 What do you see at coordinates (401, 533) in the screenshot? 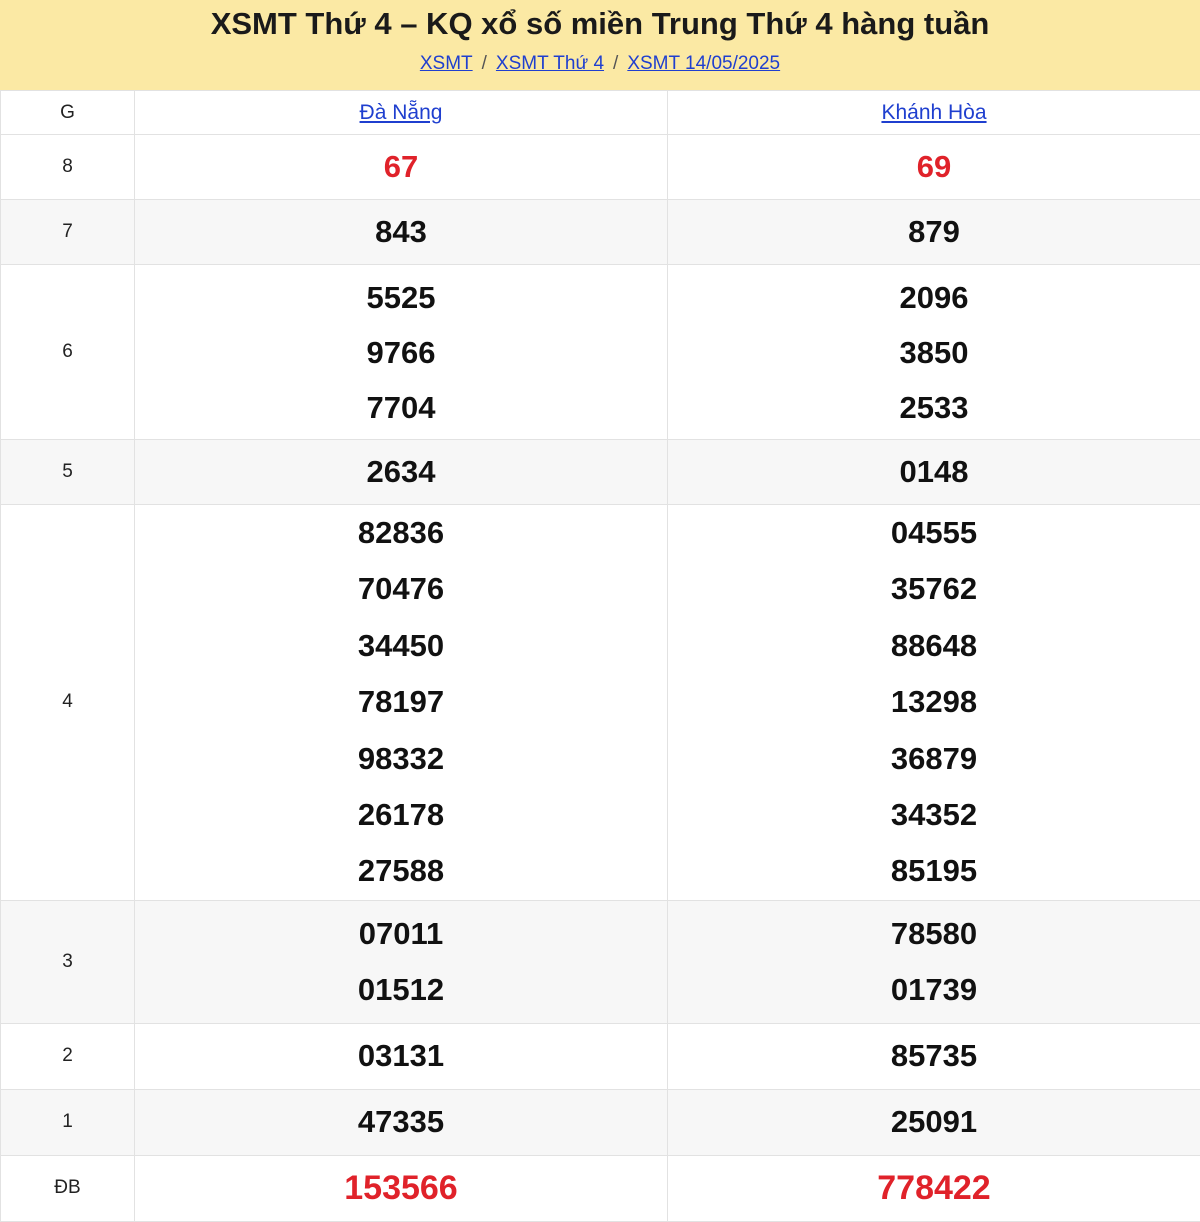
I see `result-number: 82836` at bounding box center [401, 533].